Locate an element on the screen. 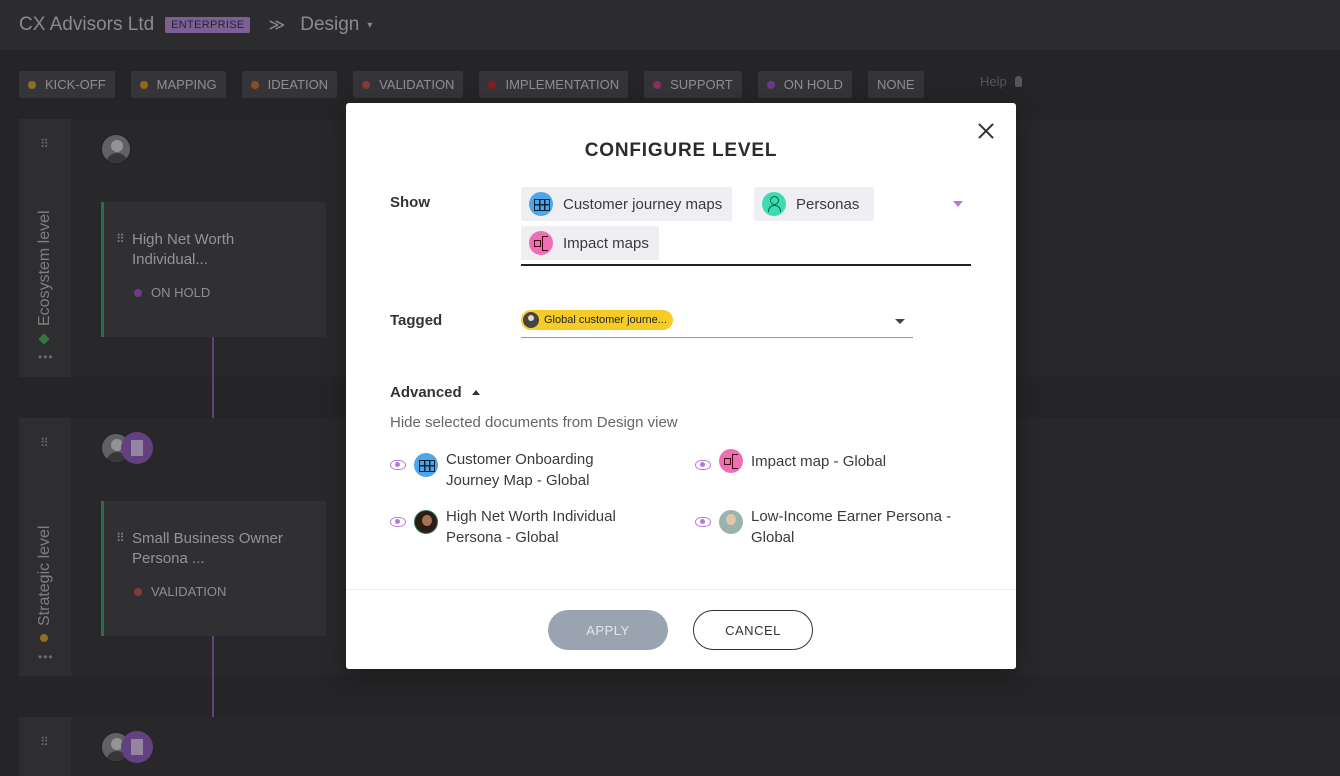 This screenshot has width=1340, height=776. show-tag-personas: Personas is located at coordinates (814, 204).